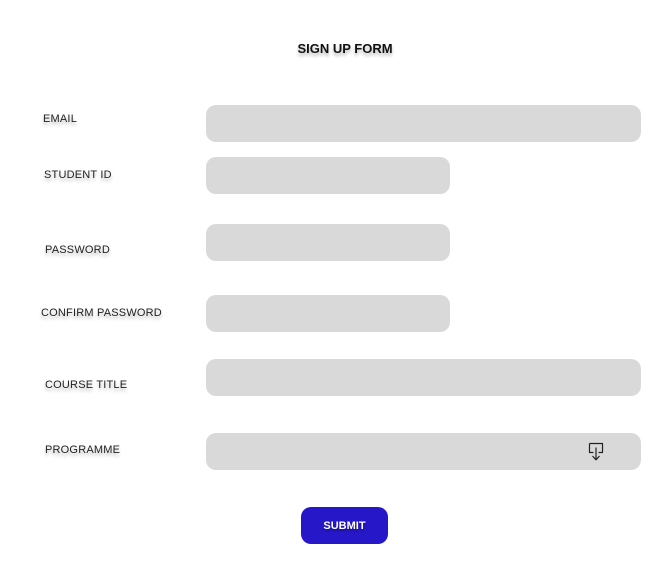 The image size is (653, 588). What do you see at coordinates (101, 313) in the screenshot?
I see `confirm-password-label: CONFIRM PASSWORD` at bounding box center [101, 313].